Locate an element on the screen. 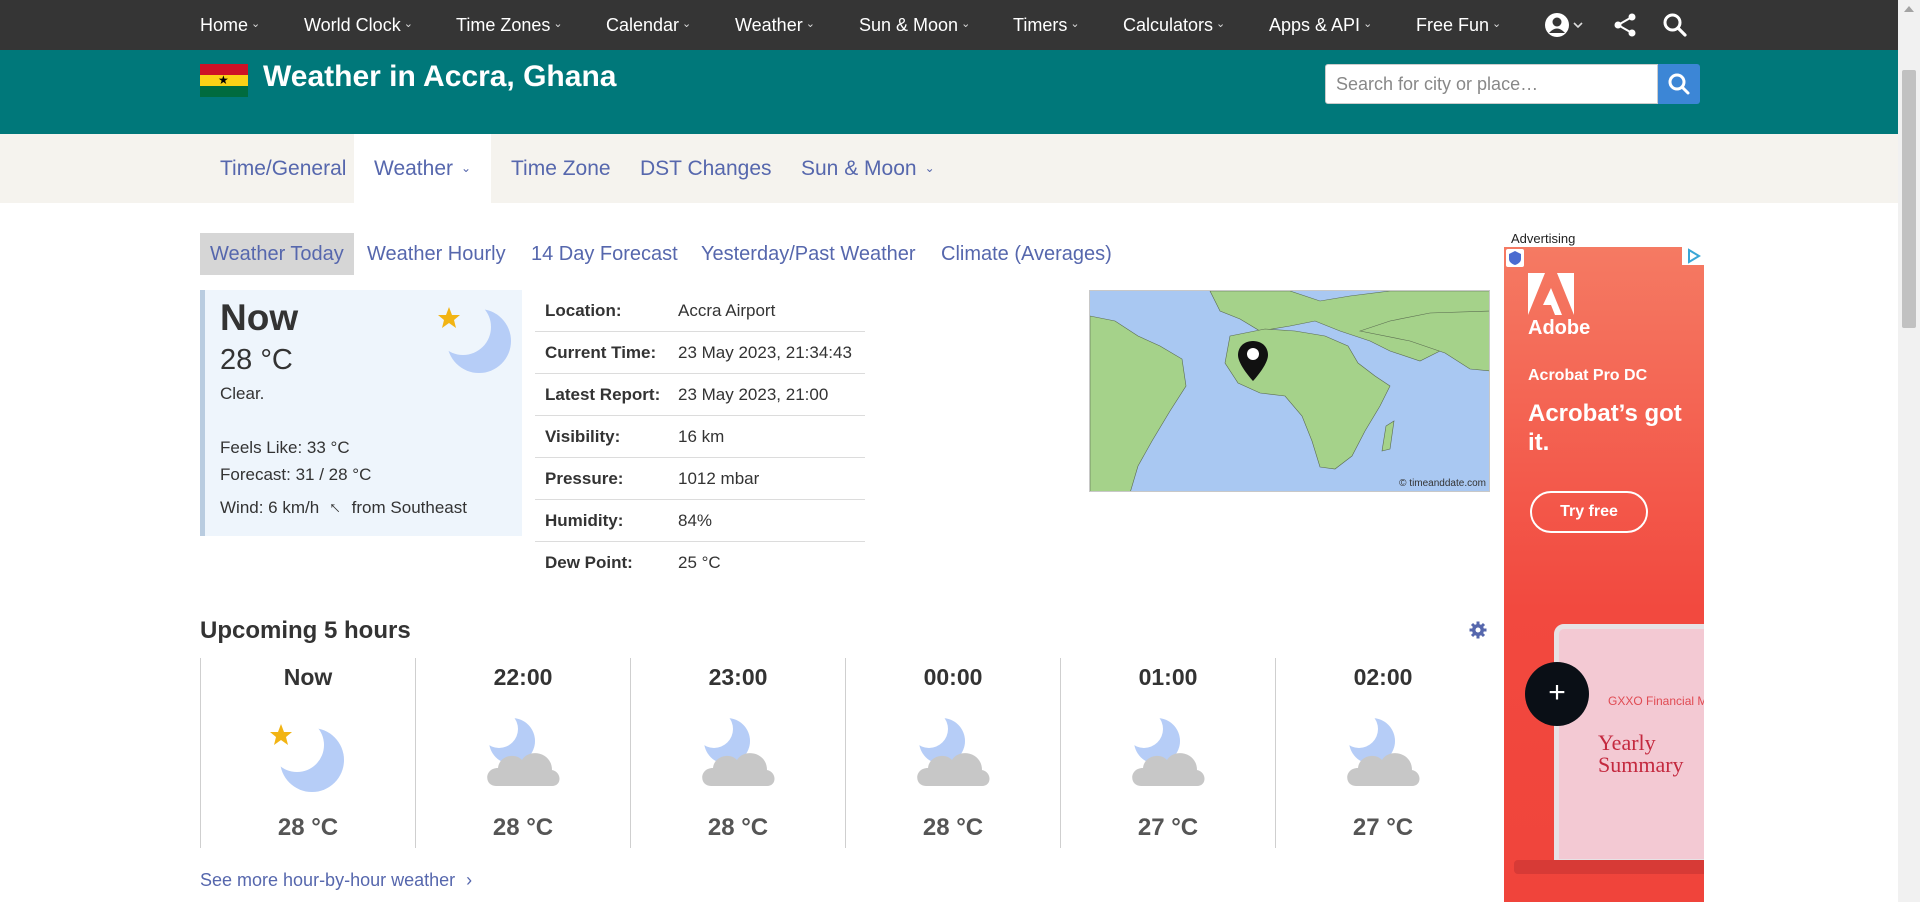 The image size is (1920, 902). table-row: Current Time: 23 May 2023, 21:34:43 is located at coordinates (700, 353).